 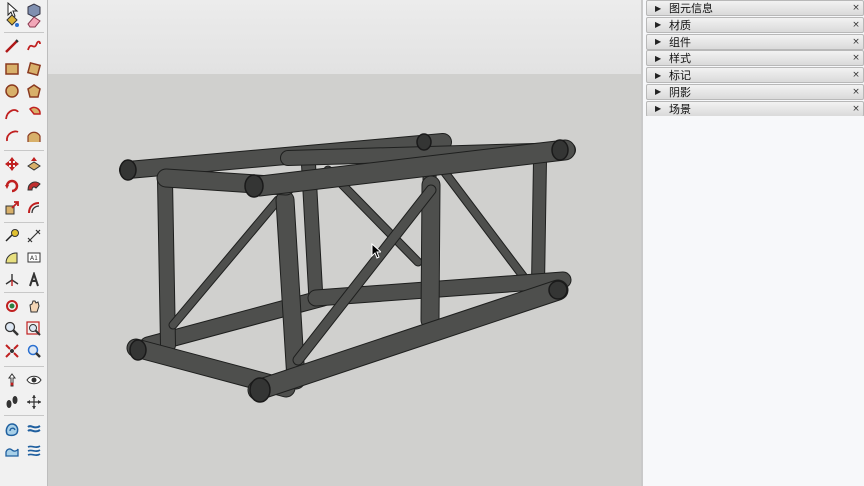 I want to click on look-around-icon, so click(x=34, y=380).